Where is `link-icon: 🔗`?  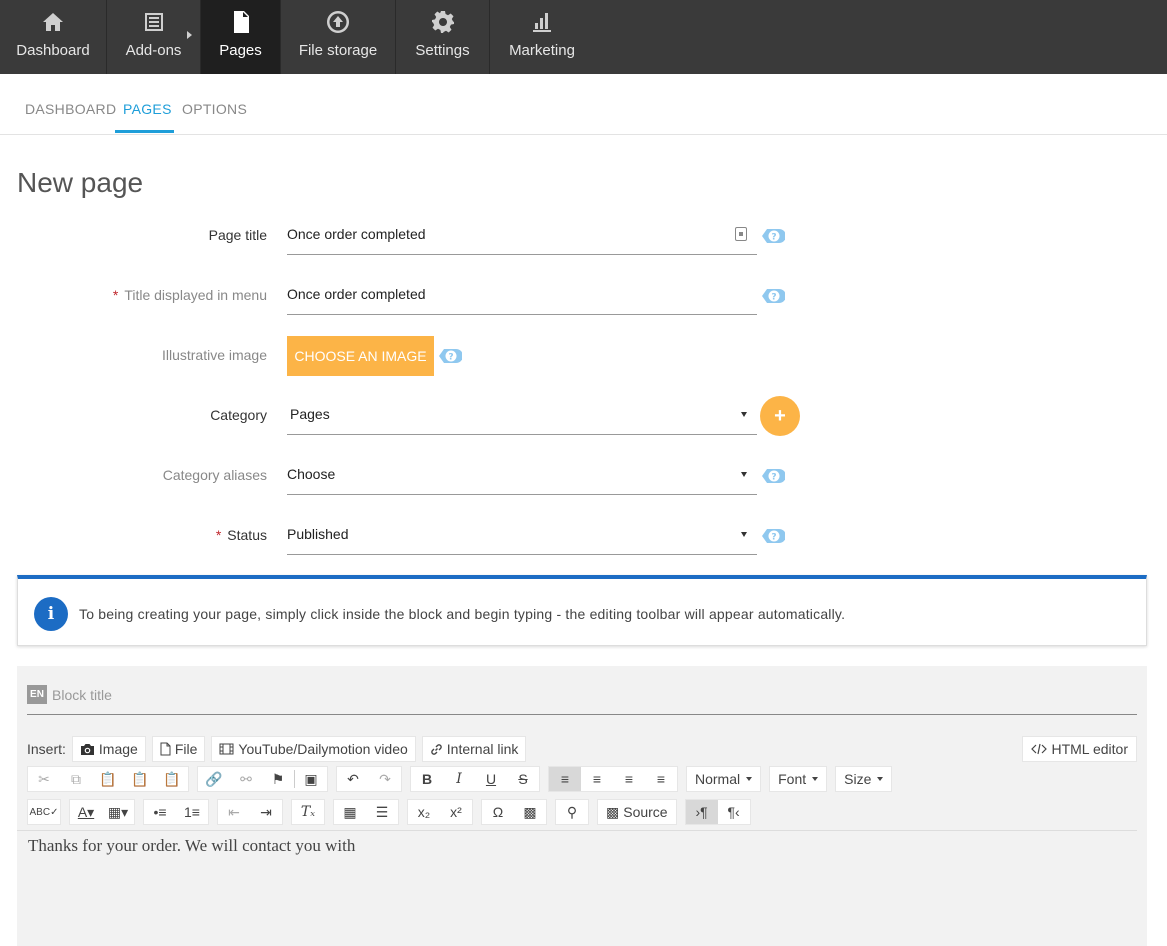
link-icon: 🔗 is located at coordinates (214, 779).